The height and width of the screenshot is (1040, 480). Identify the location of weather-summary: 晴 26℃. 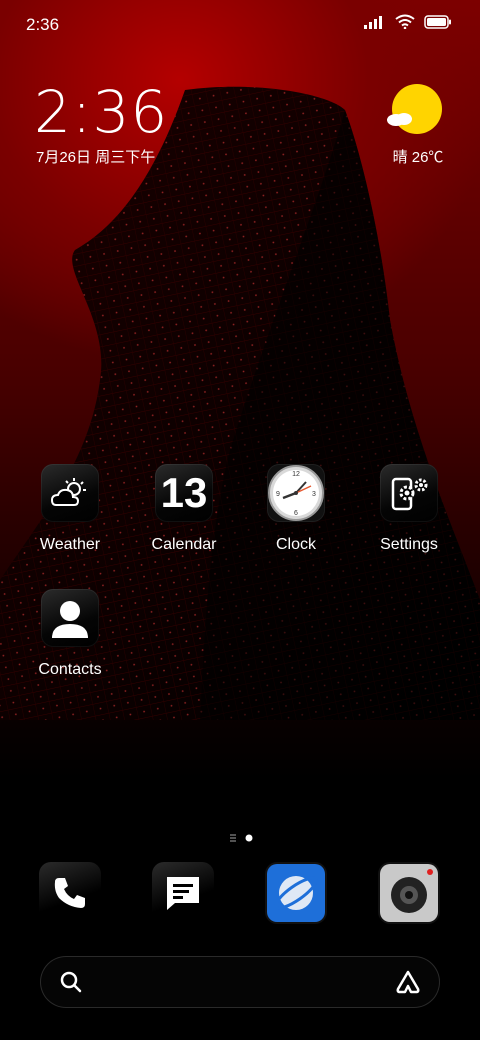
(418, 157).